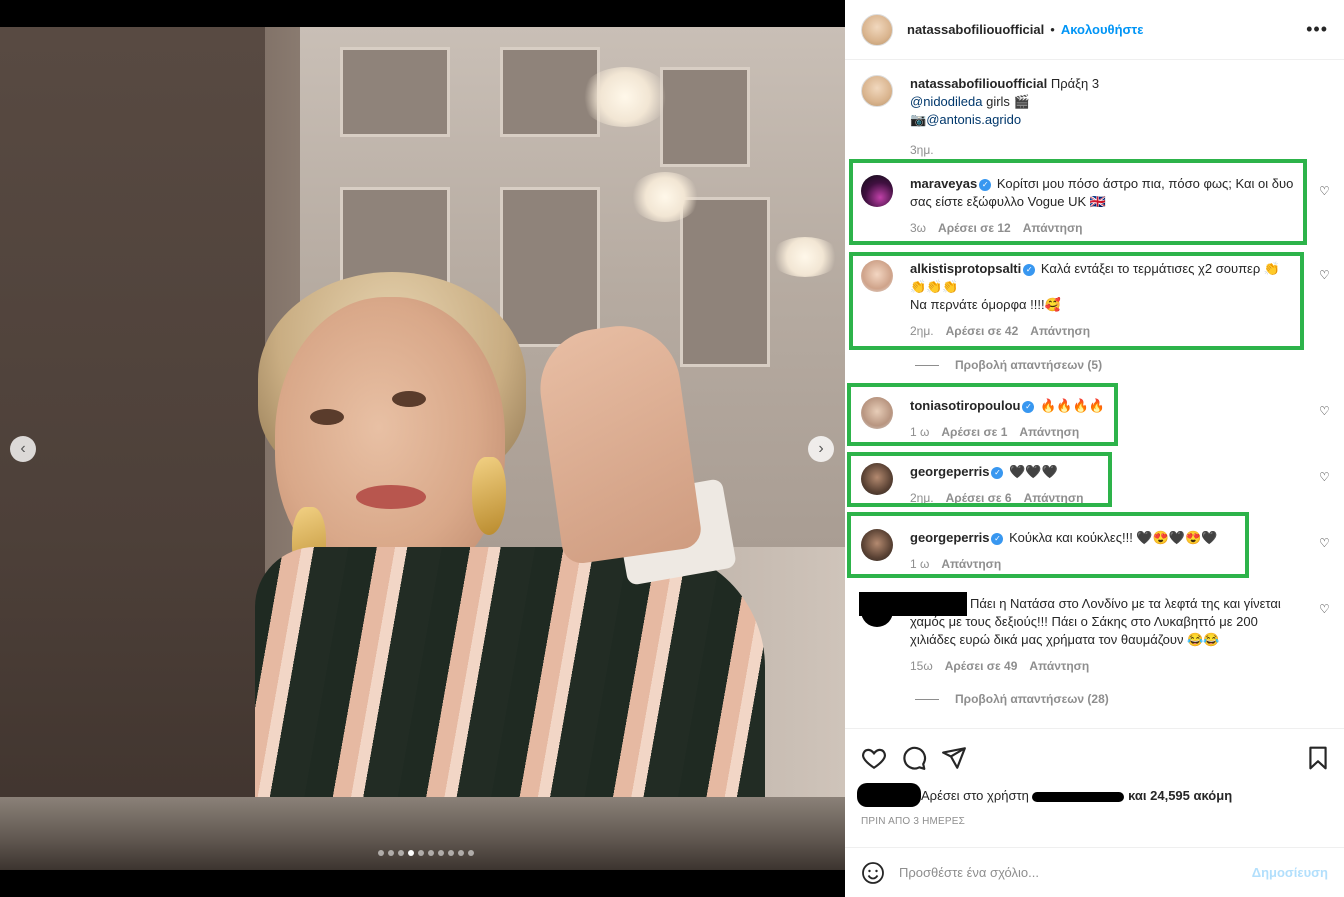 The image size is (1344, 897). What do you see at coordinates (921, 666) in the screenshot?
I see `comment-time: 15ω` at bounding box center [921, 666].